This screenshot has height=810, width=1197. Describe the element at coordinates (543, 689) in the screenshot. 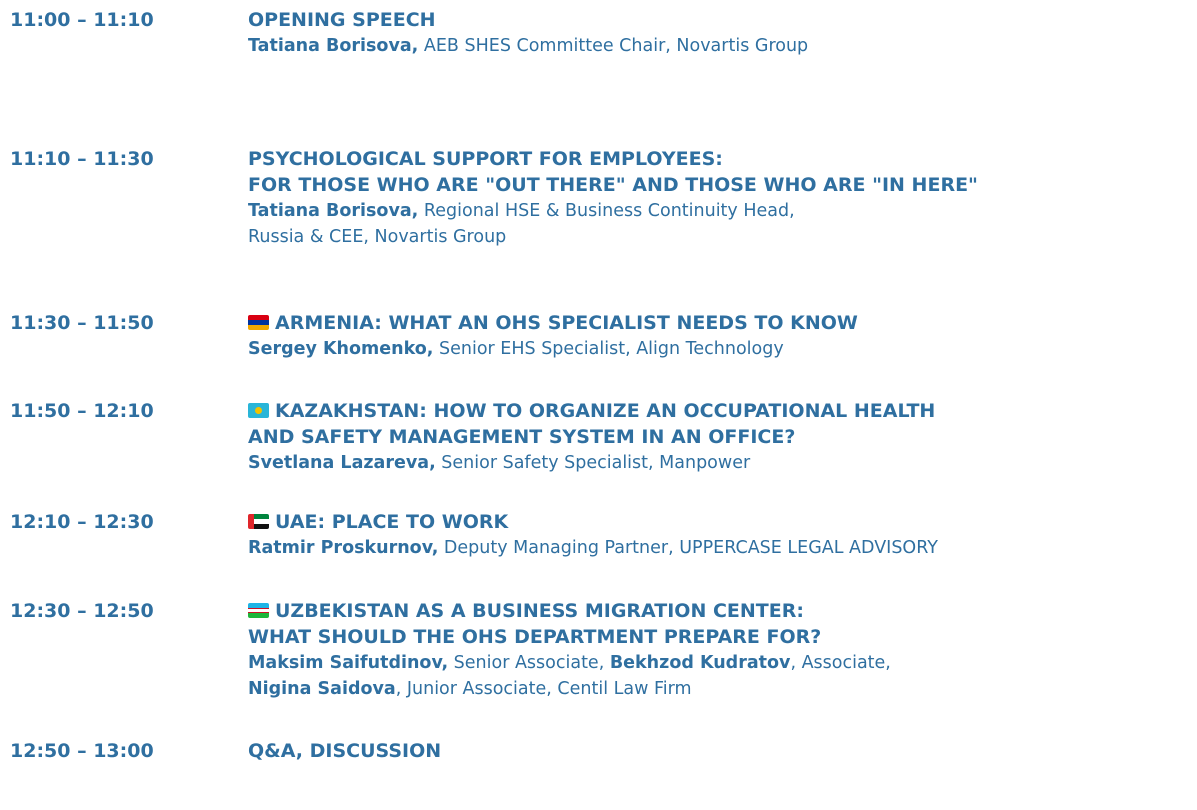

I see `speaker-role: , Junior Associate, Centil Law Firm` at that location.